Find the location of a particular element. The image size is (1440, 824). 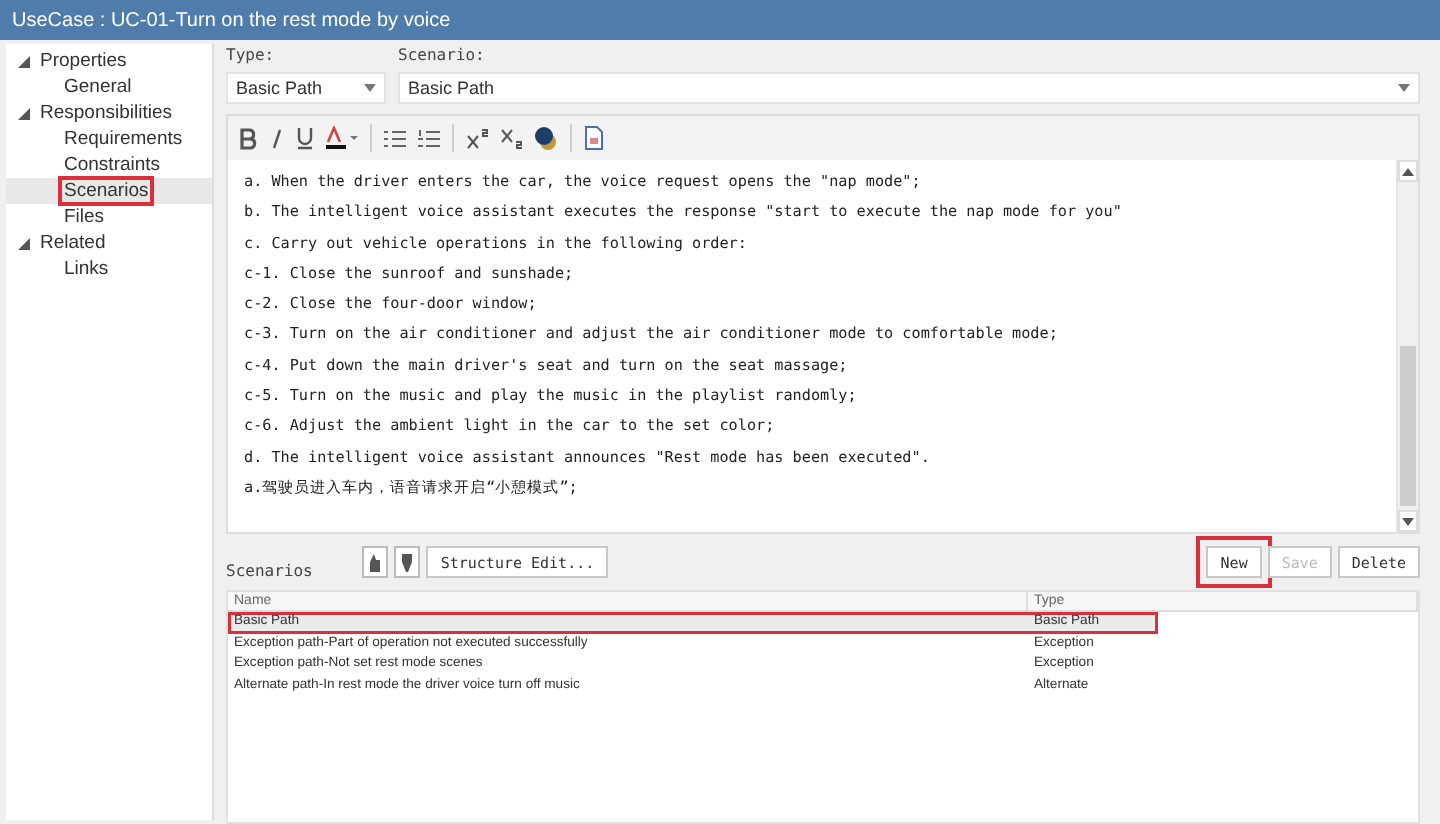

tree-item: Links is located at coordinates (109, 269).